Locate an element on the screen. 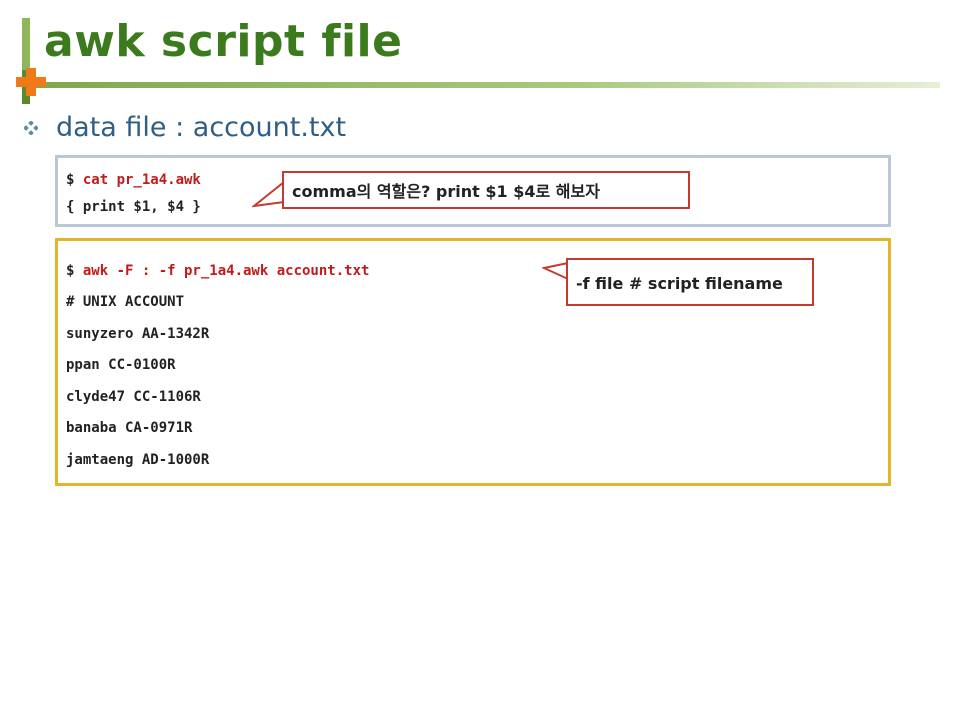 The width and height of the screenshot is (960, 720). title-underline is located at coordinates (485, 85).